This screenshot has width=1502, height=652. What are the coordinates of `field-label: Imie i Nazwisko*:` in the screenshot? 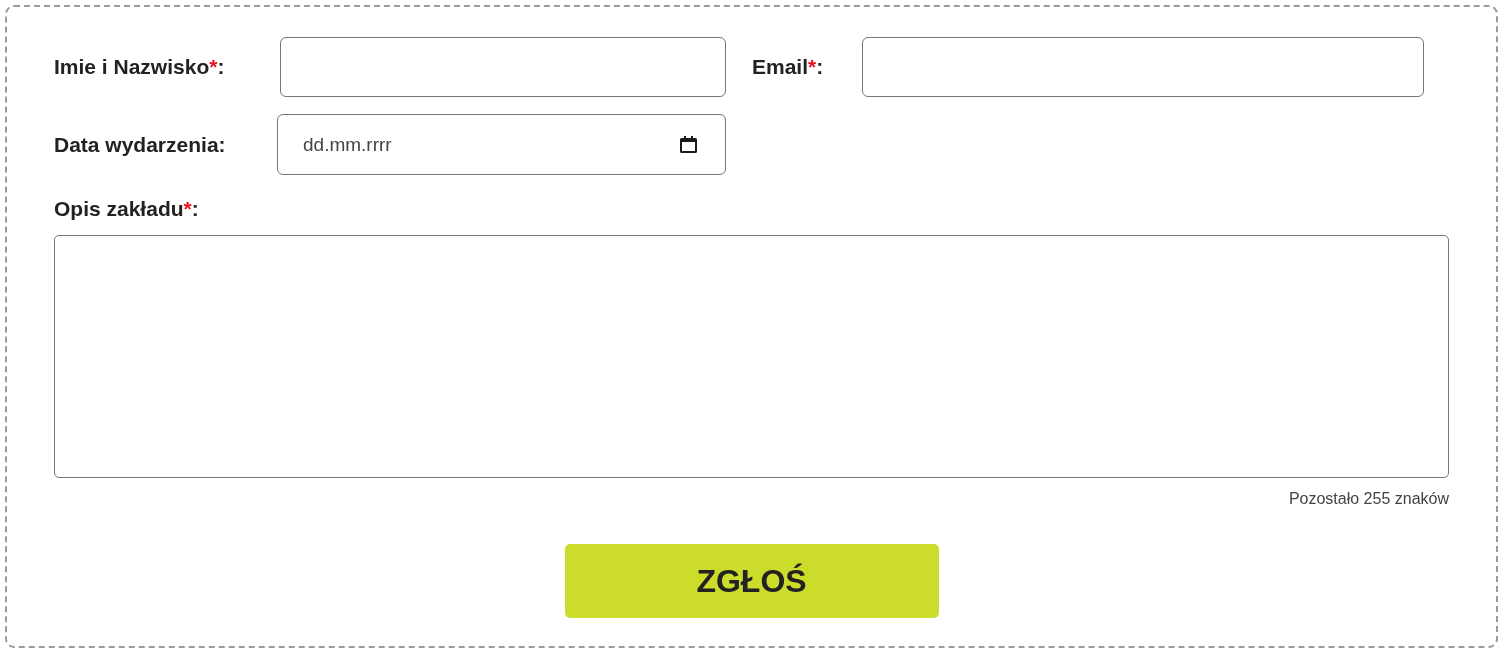 It's located at (139, 67).